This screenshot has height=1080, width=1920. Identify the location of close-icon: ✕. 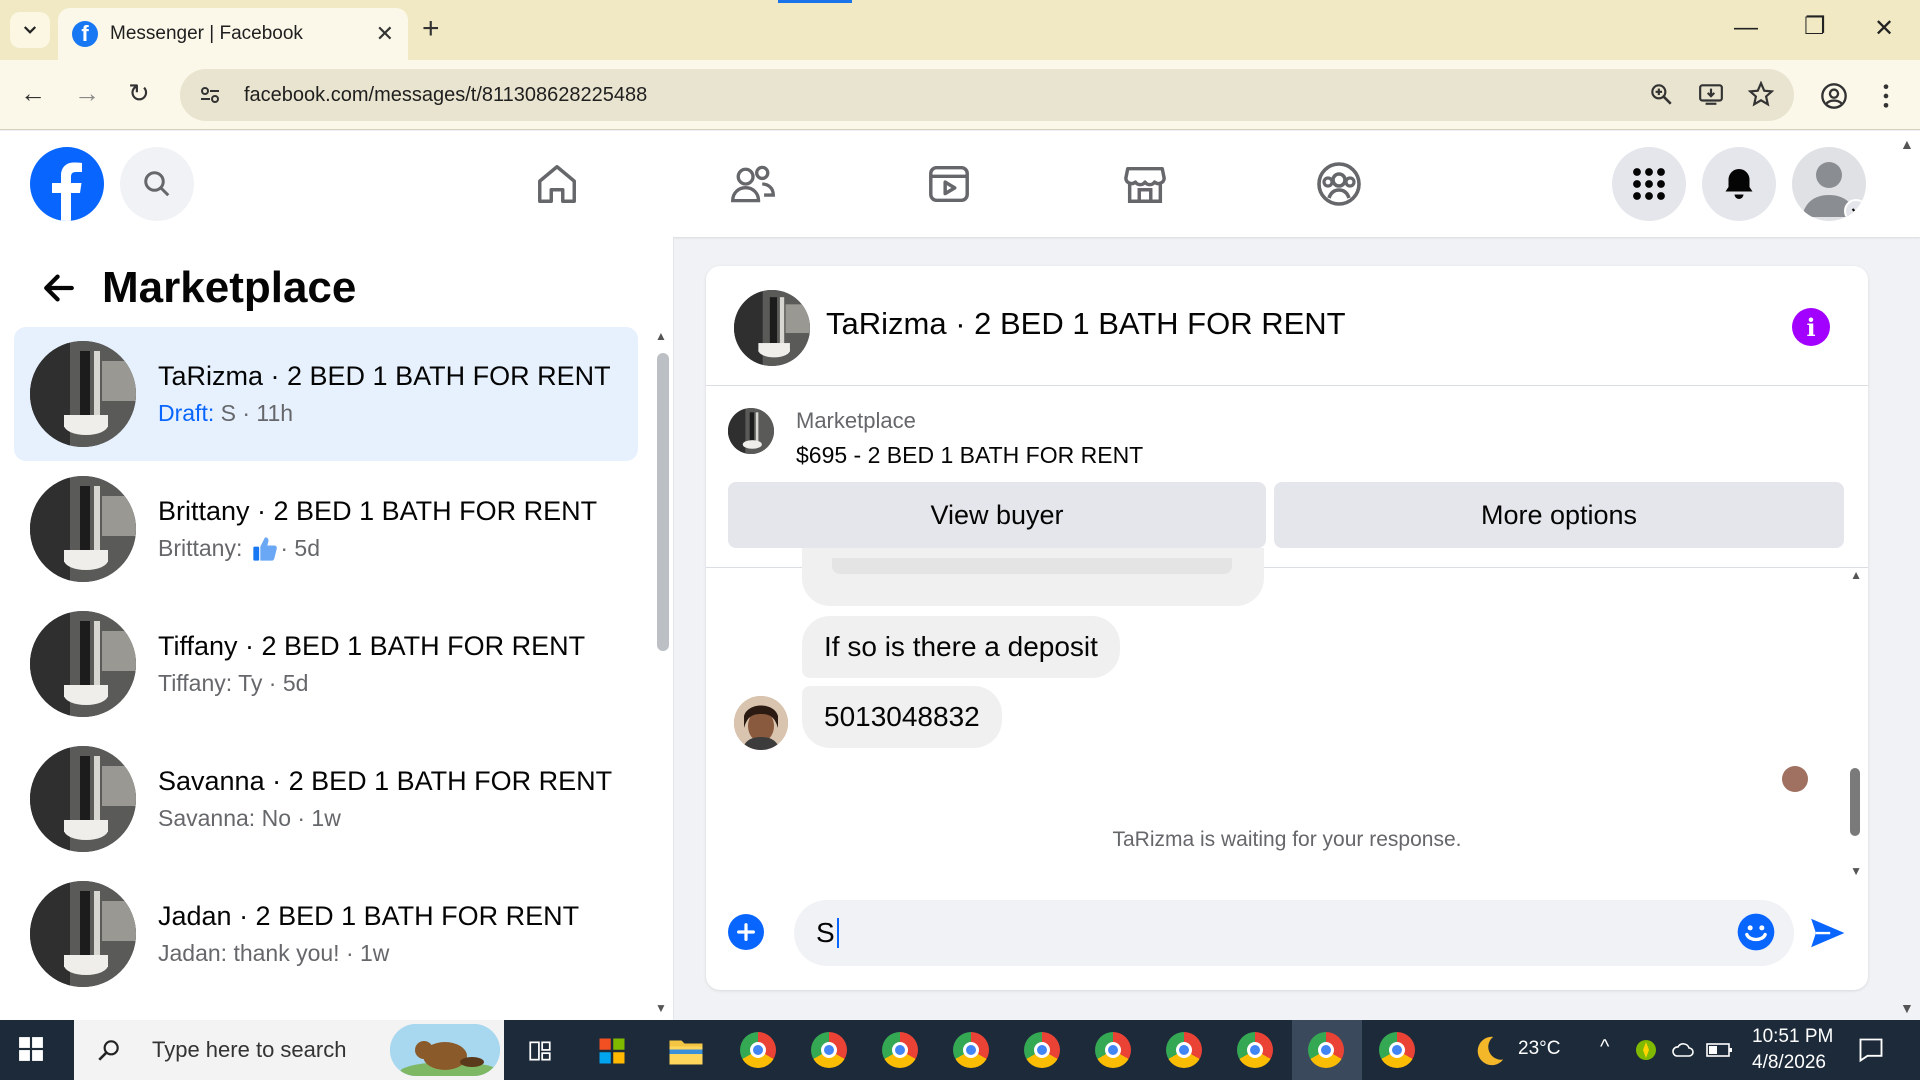
(385, 34).